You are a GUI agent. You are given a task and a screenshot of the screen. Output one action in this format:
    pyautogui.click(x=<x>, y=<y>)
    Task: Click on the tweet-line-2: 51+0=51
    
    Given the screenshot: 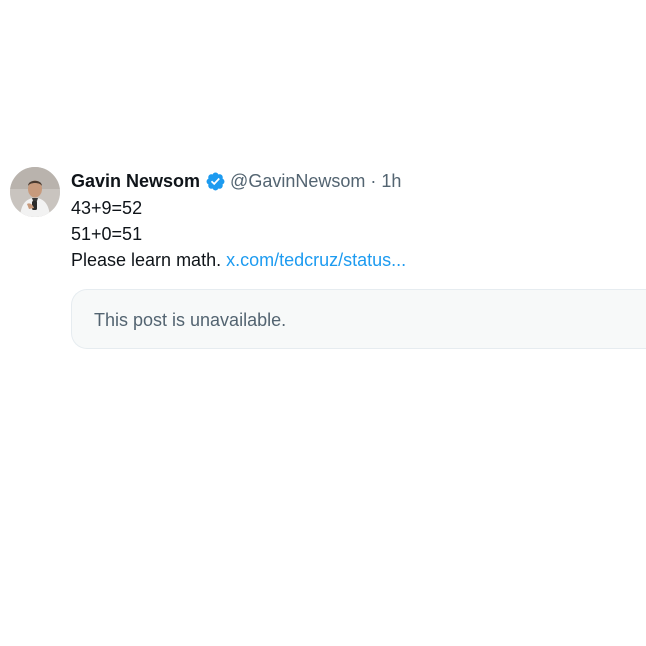 What is the action you would take?
    pyautogui.click(x=107, y=234)
    